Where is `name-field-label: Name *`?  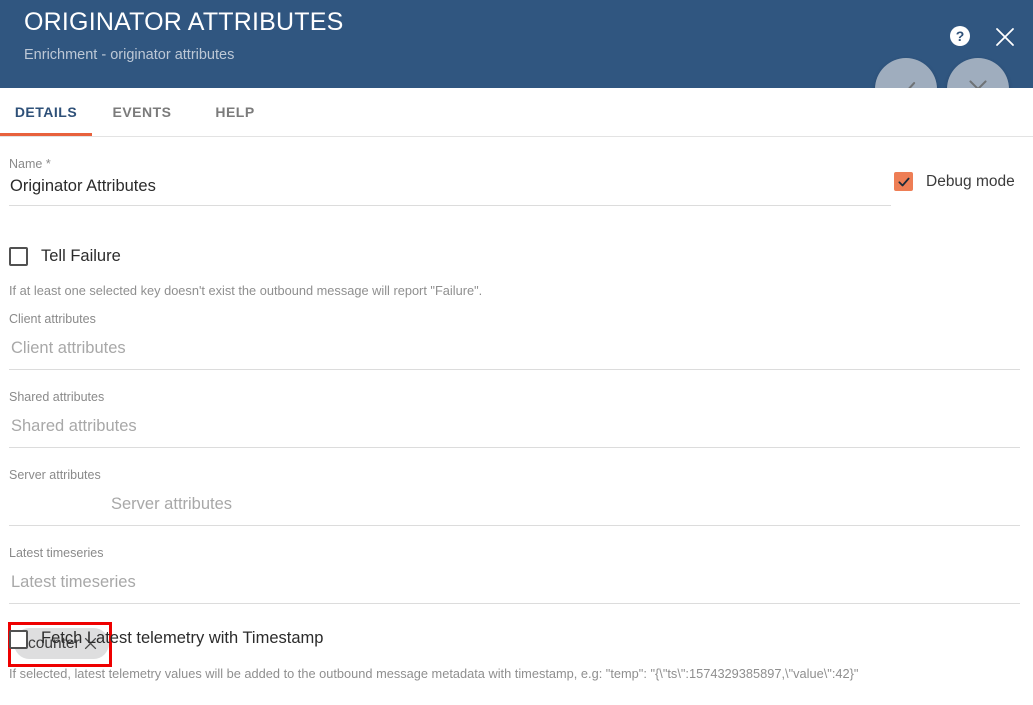
name-field-label: Name * is located at coordinates (30, 164).